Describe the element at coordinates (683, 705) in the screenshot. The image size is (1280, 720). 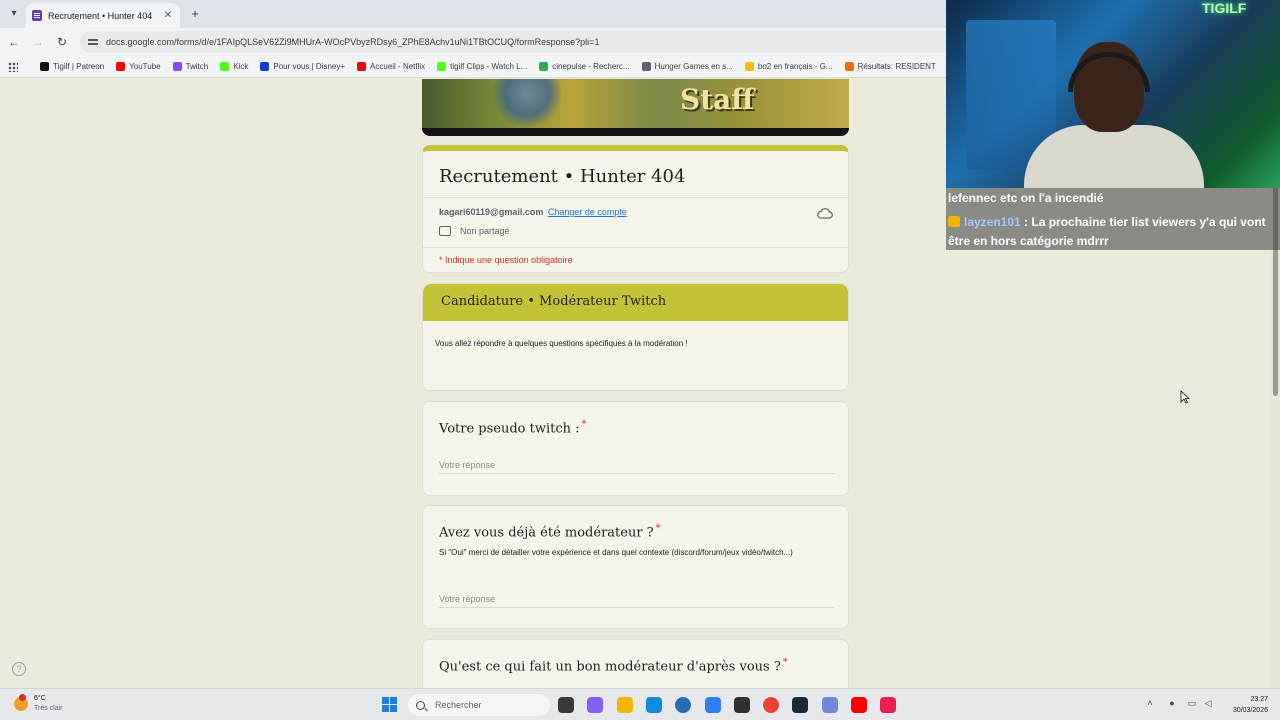
I see `store-app-icon` at that location.